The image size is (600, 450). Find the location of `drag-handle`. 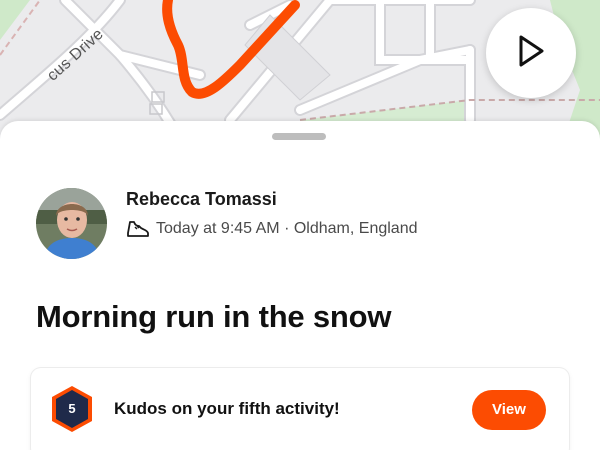

drag-handle is located at coordinates (299, 136).